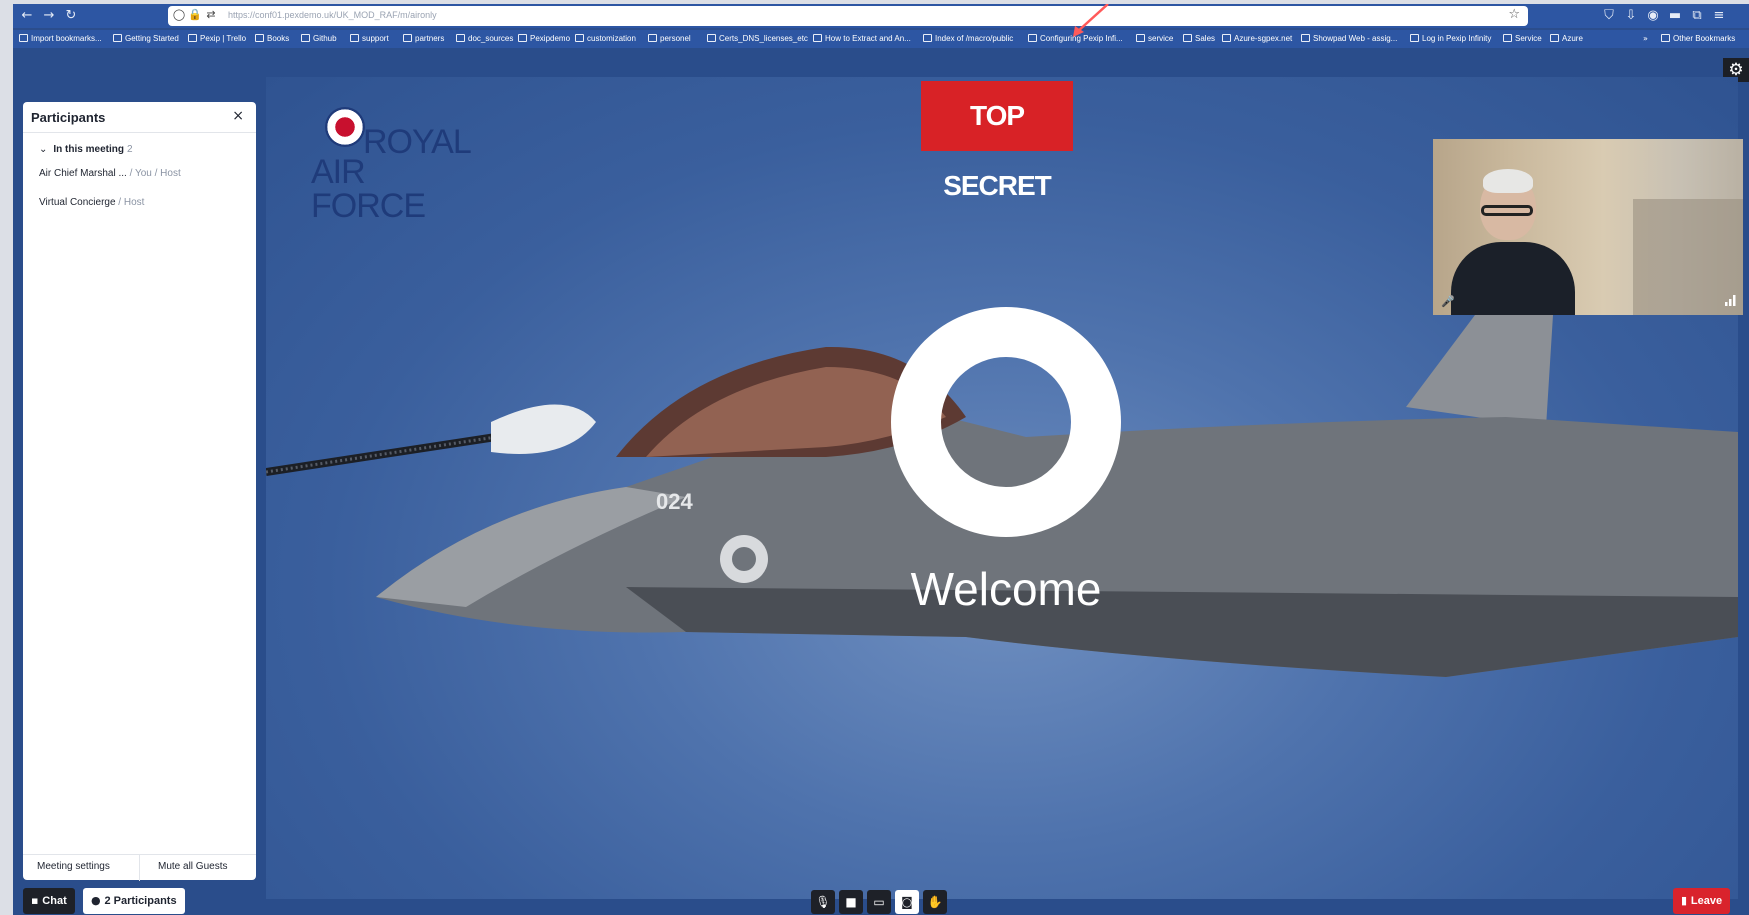  I want to click on participant-role: / Host, so click(130, 202).